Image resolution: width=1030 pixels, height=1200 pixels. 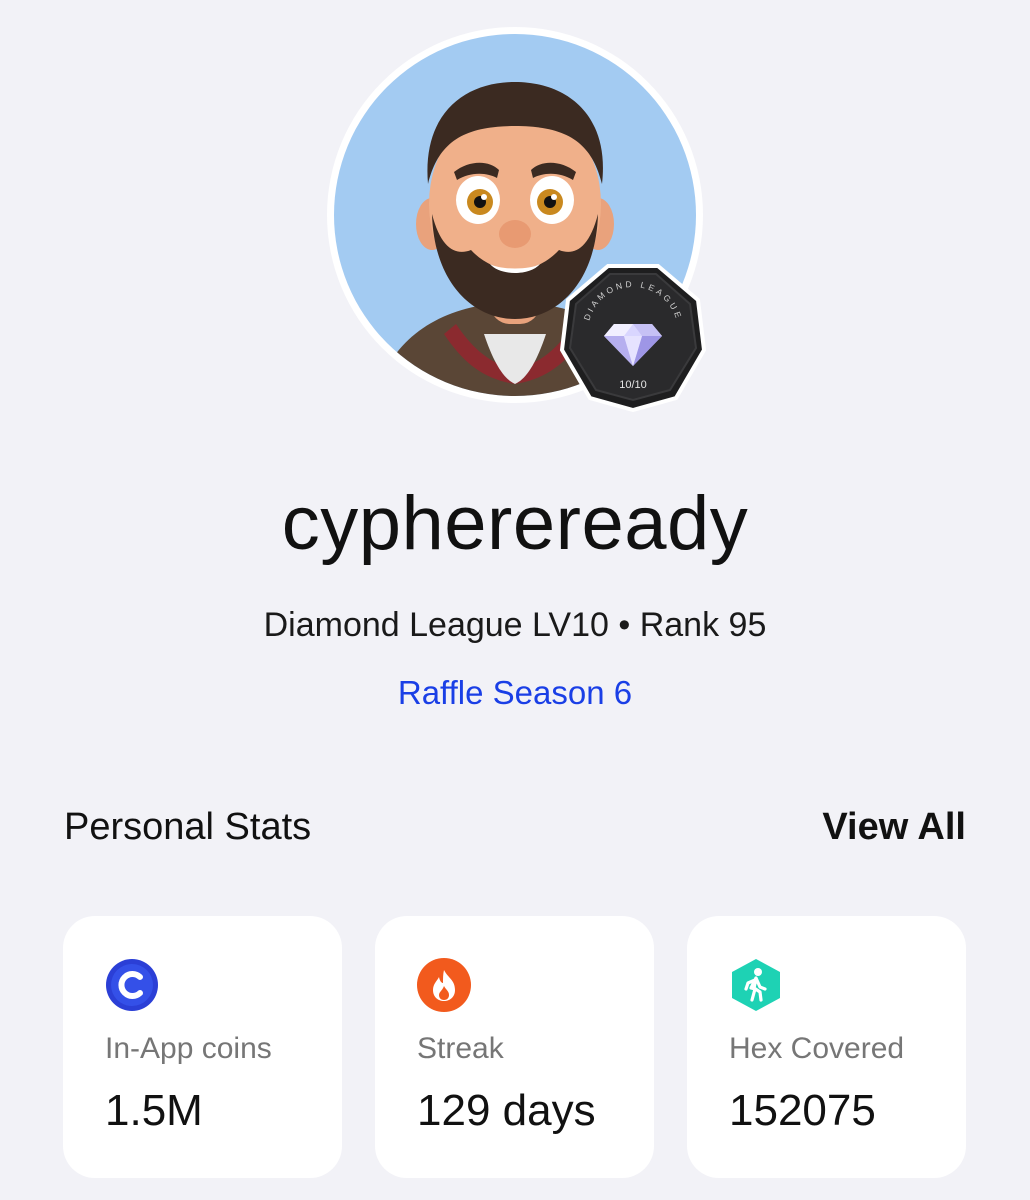 I want to click on stat-value: 1.5M, so click(x=154, y=1110).